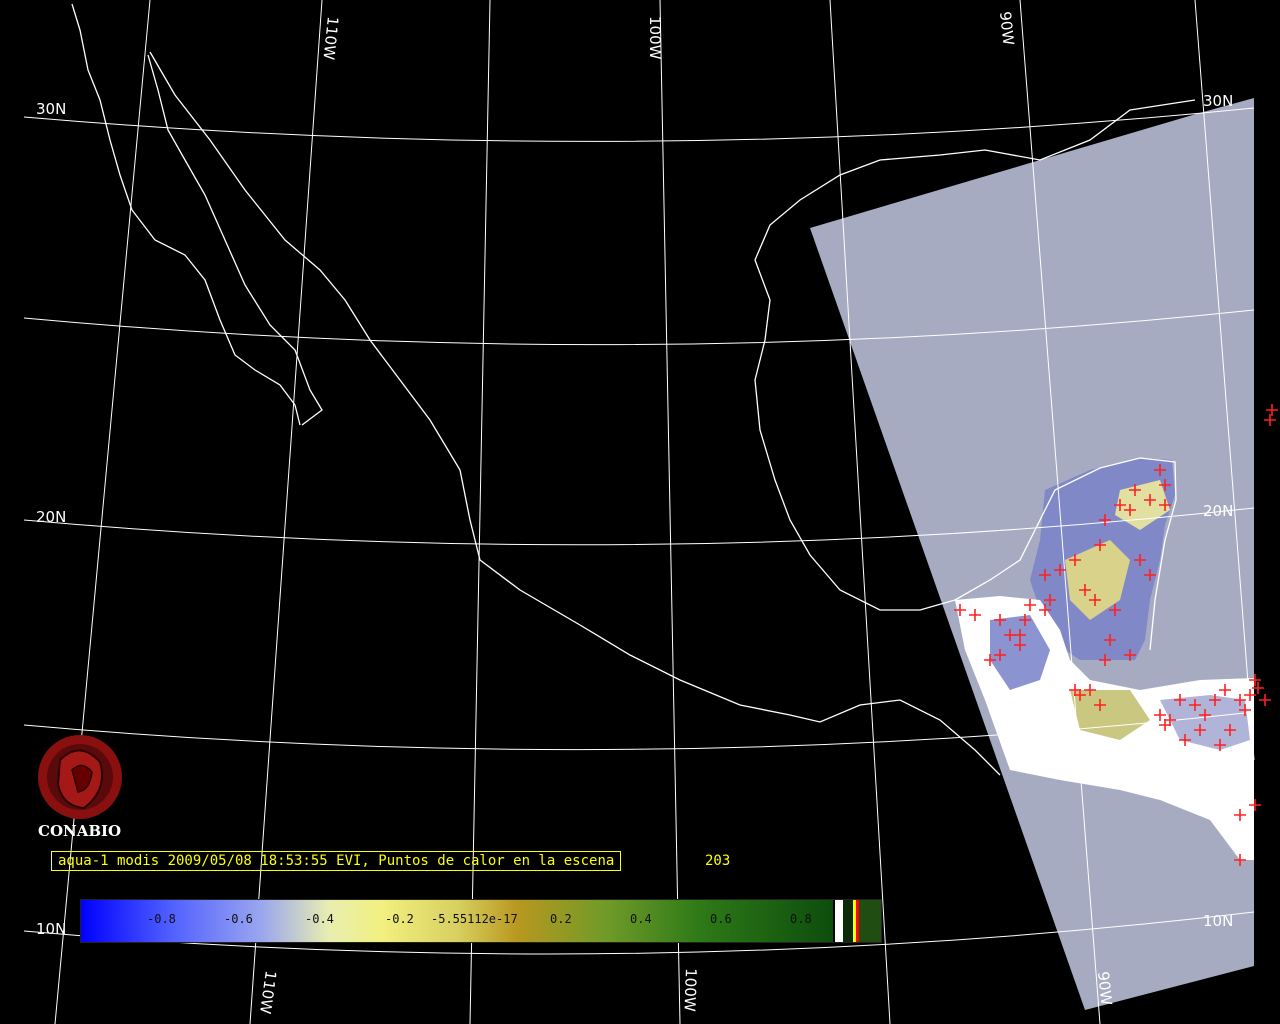 The height and width of the screenshot is (1024, 1280). I want to click on colorbar-label: -0.4, so click(319, 919).